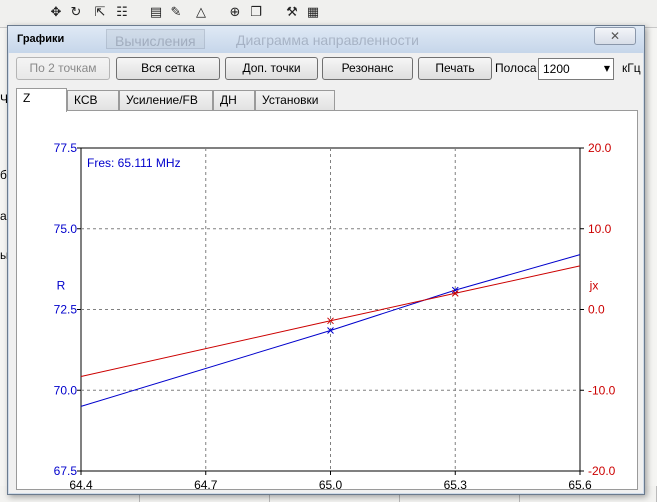  Describe the element at coordinates (602, 390) in the screenshot. I see `y-right-tick-label: -10.0` at that location.